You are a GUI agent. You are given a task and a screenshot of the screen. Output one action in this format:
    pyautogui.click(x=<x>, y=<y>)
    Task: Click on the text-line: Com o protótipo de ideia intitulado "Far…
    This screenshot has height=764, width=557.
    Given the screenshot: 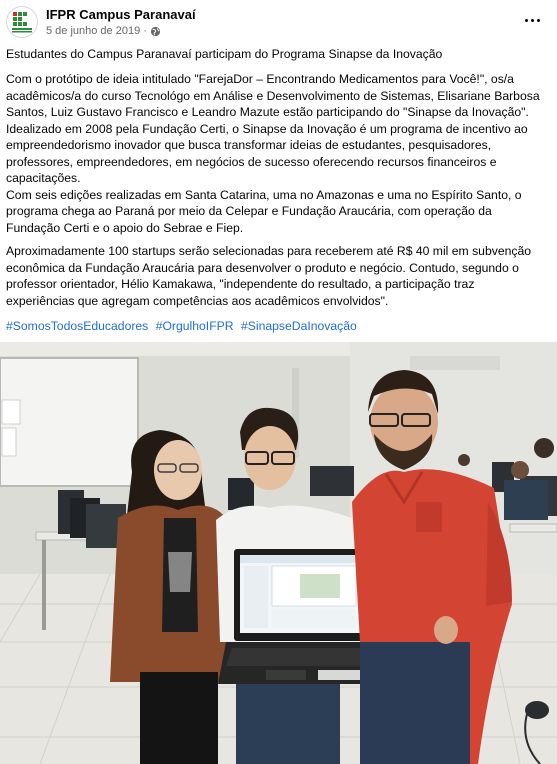 What is the action you would take?
    pyautogui.click(x=260, y=79)
    